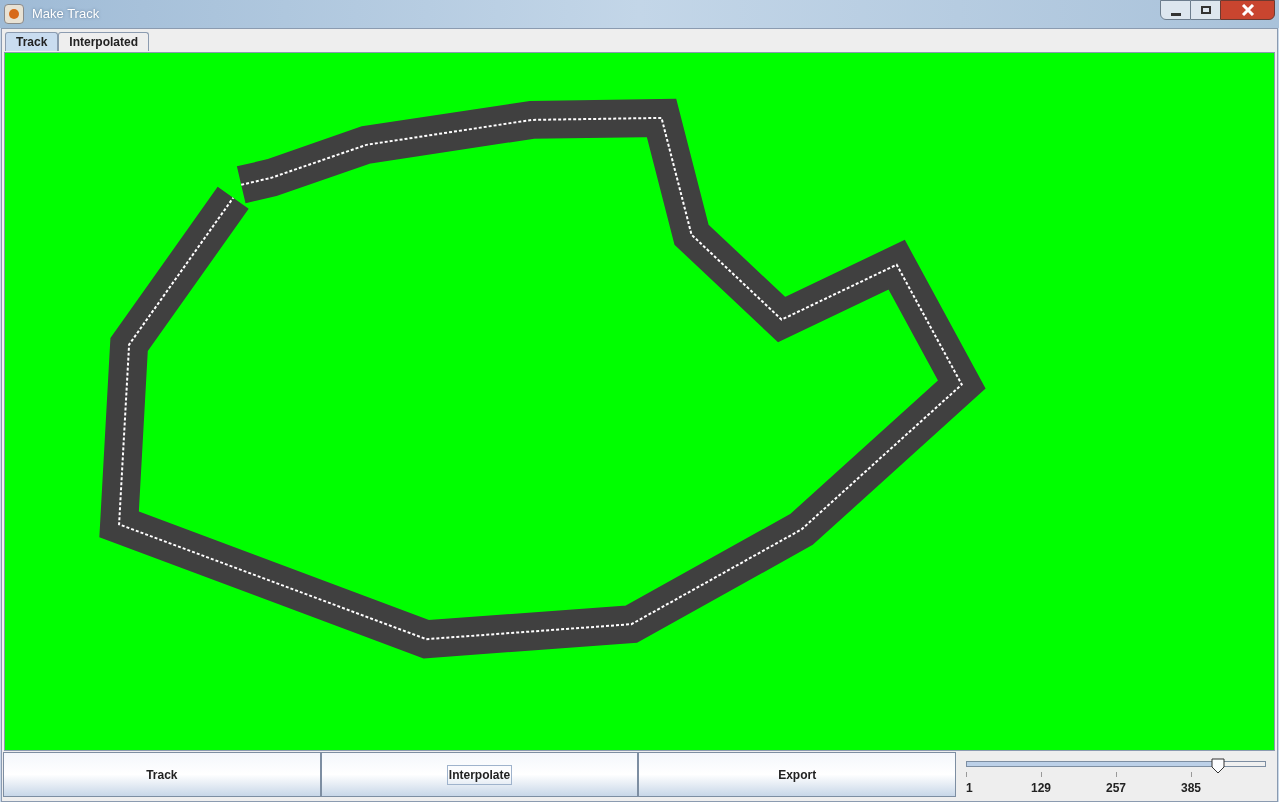 This screenshot has height=802, width=1279. I want to click on tab: Track, so click(32, 41).